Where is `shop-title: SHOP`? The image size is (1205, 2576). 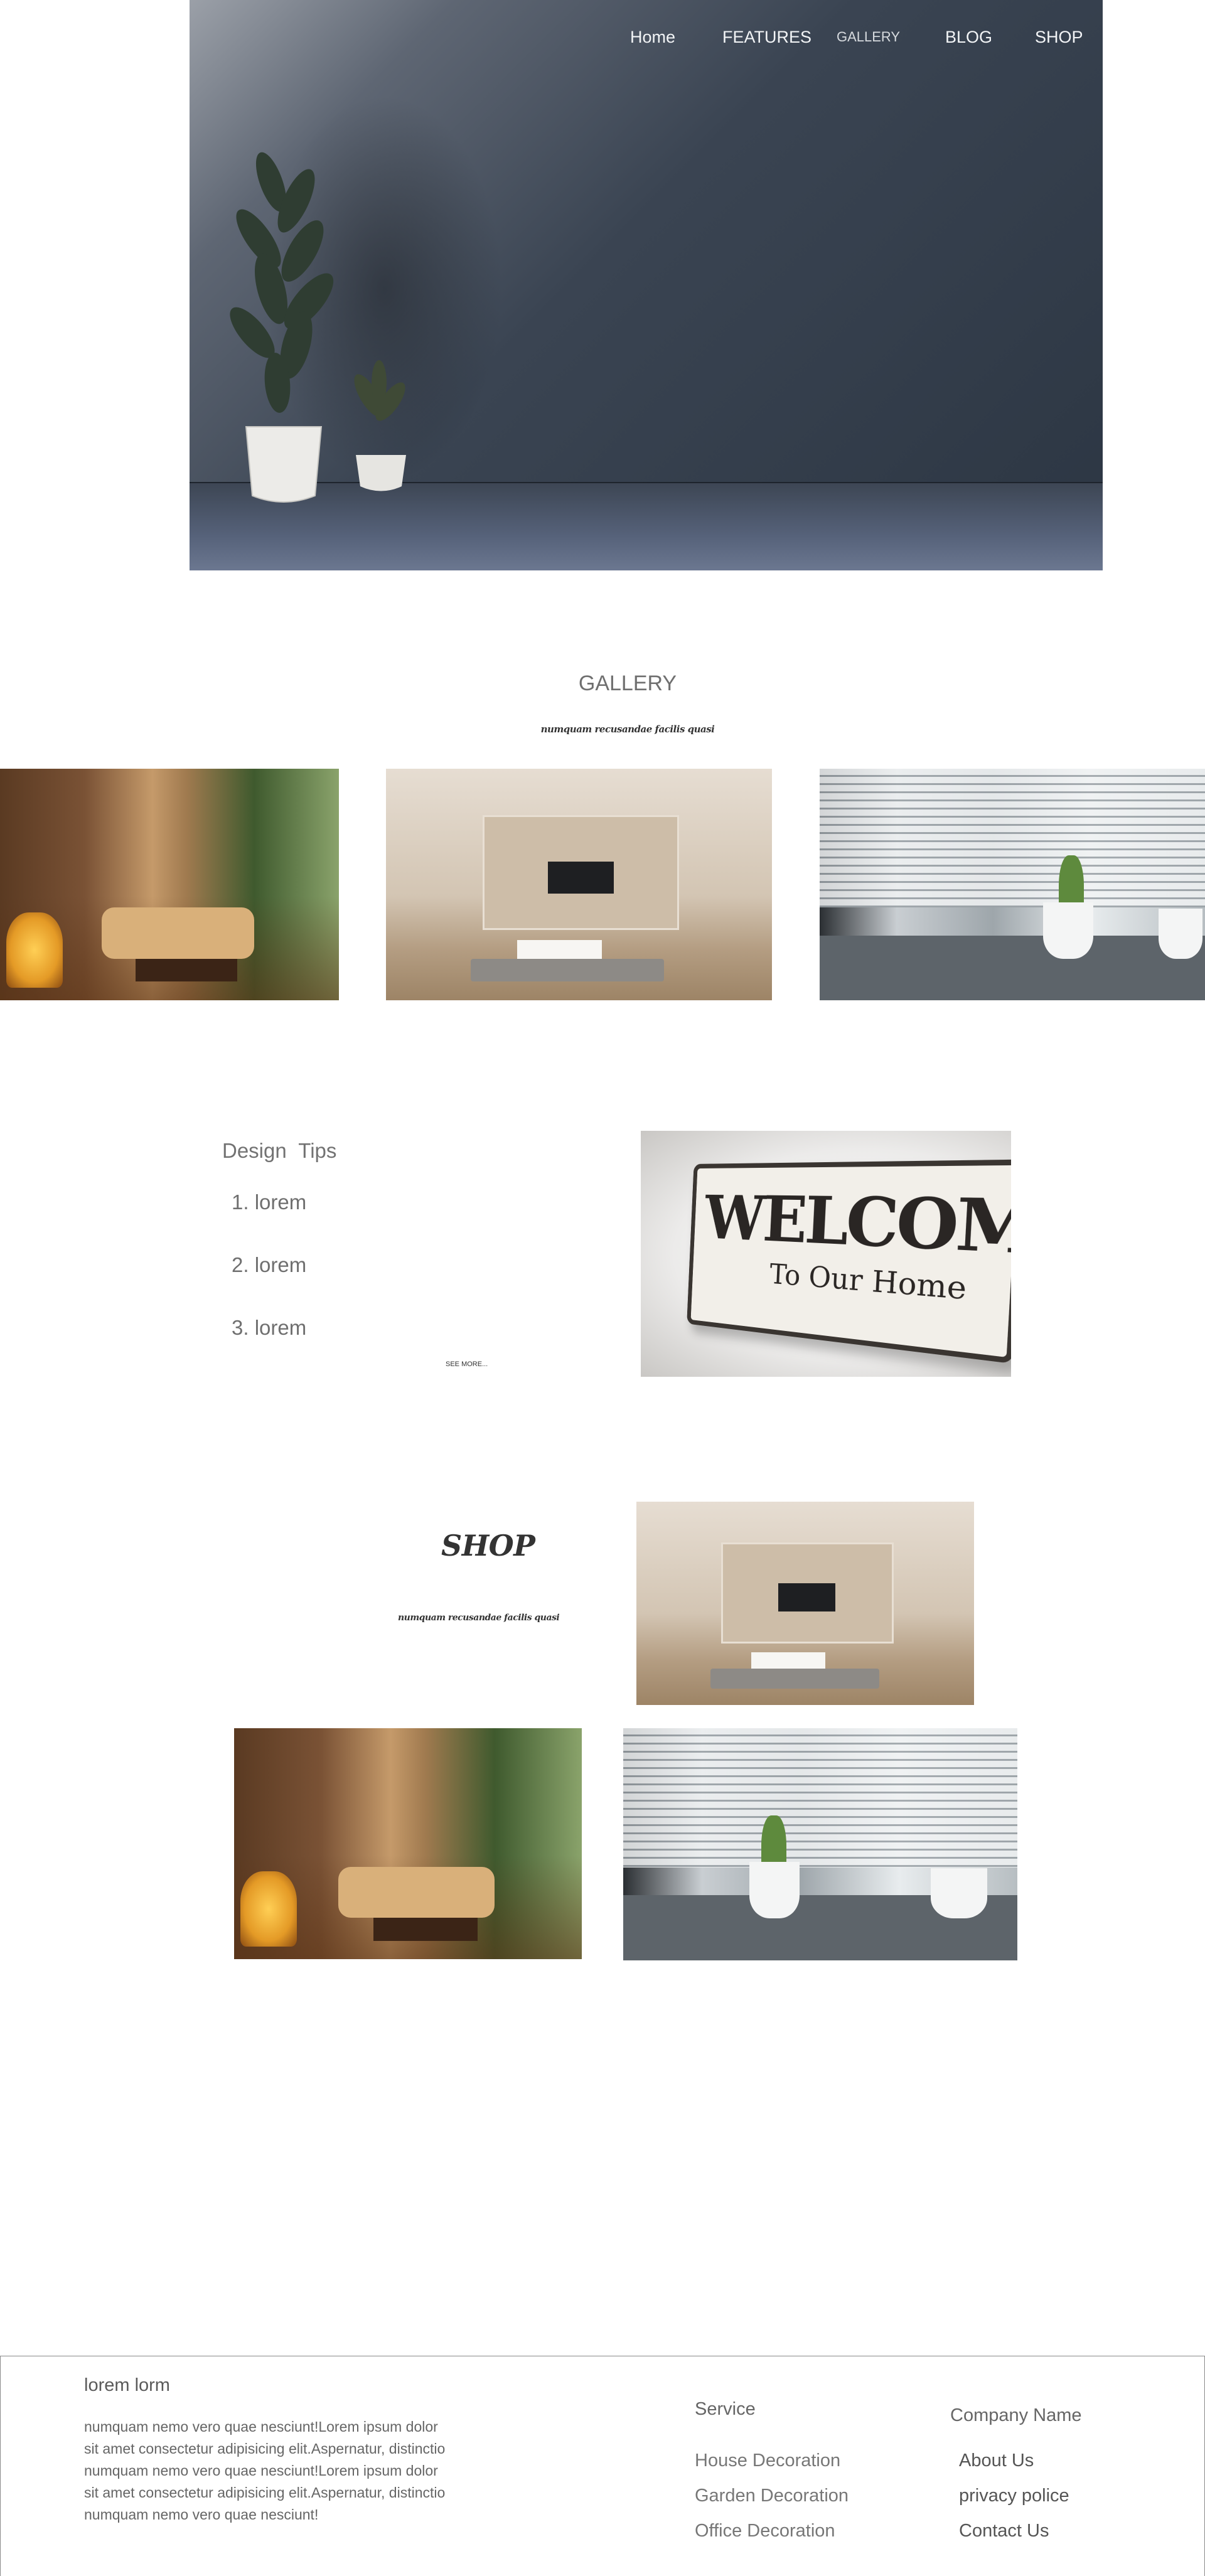 shop-title: SHOP is located at coordinates (488, 1546).